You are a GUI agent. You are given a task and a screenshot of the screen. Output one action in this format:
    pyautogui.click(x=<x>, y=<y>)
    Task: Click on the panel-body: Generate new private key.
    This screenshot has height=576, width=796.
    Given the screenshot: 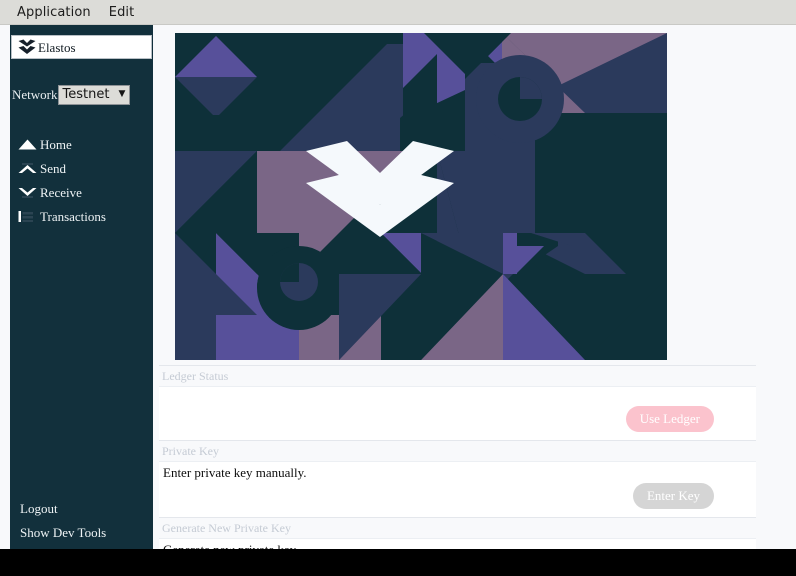 What is the action you would take?
    pyautogui.click(x=457, y=544)
    